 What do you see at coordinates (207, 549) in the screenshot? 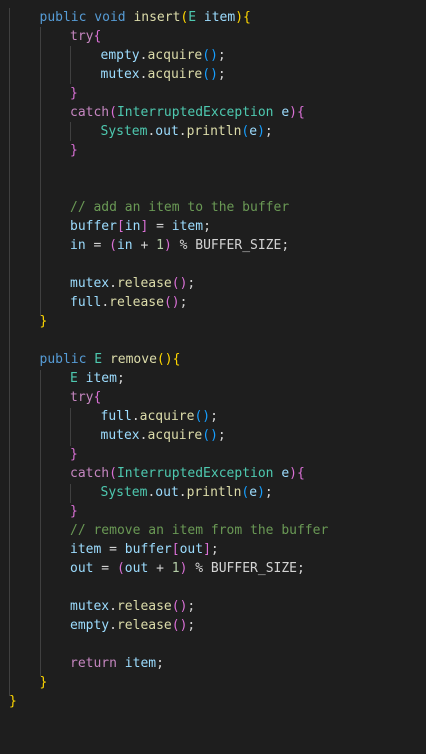
I see `code-token: ]` at bounding box center [207, 549].